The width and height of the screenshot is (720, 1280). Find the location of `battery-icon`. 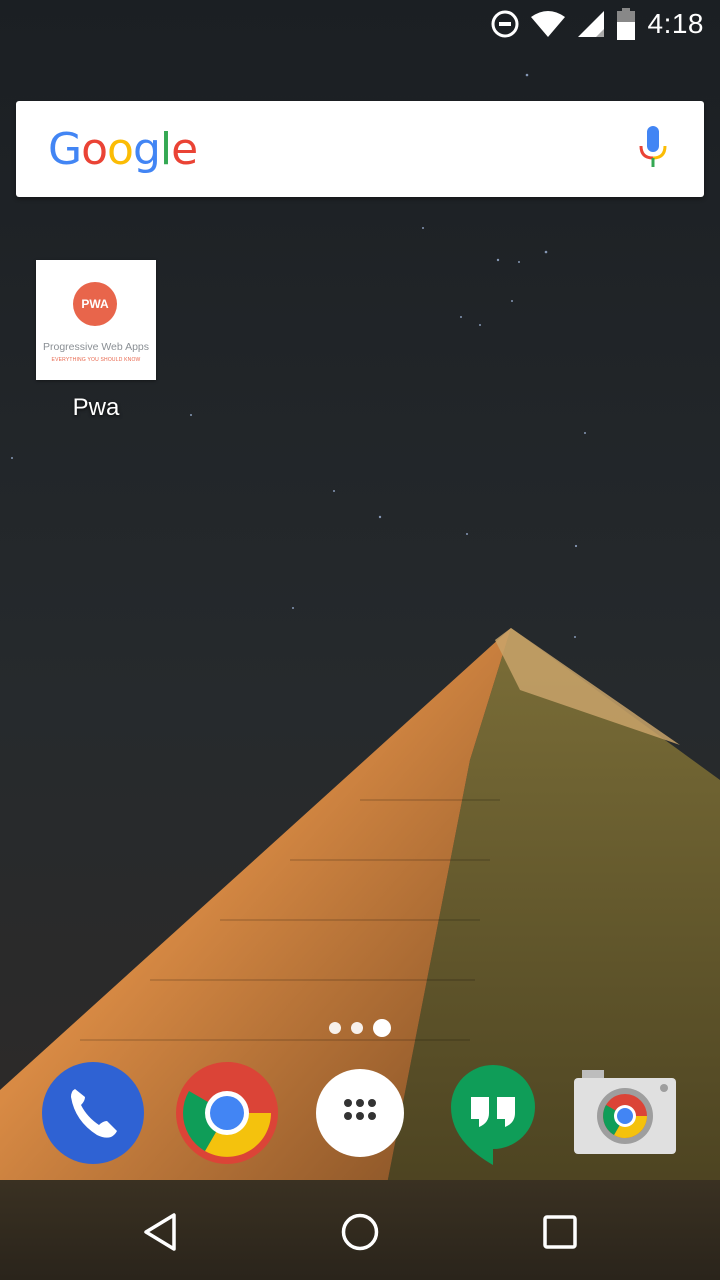

battery-icon is located at coordinates (626, 24).